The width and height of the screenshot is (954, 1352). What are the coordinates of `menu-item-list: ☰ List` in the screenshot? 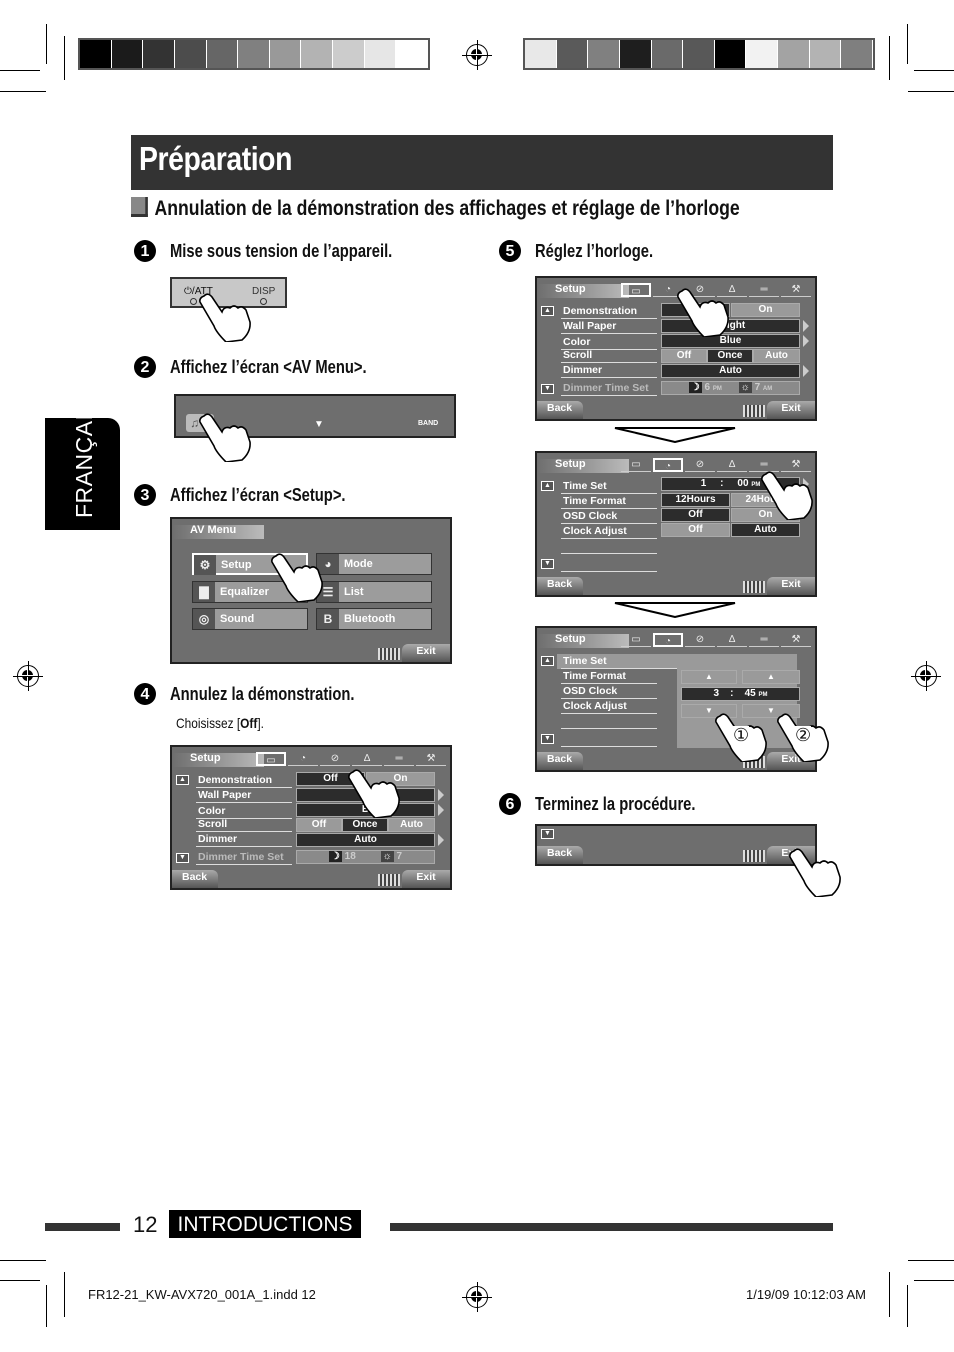 It's located at (374, 592).